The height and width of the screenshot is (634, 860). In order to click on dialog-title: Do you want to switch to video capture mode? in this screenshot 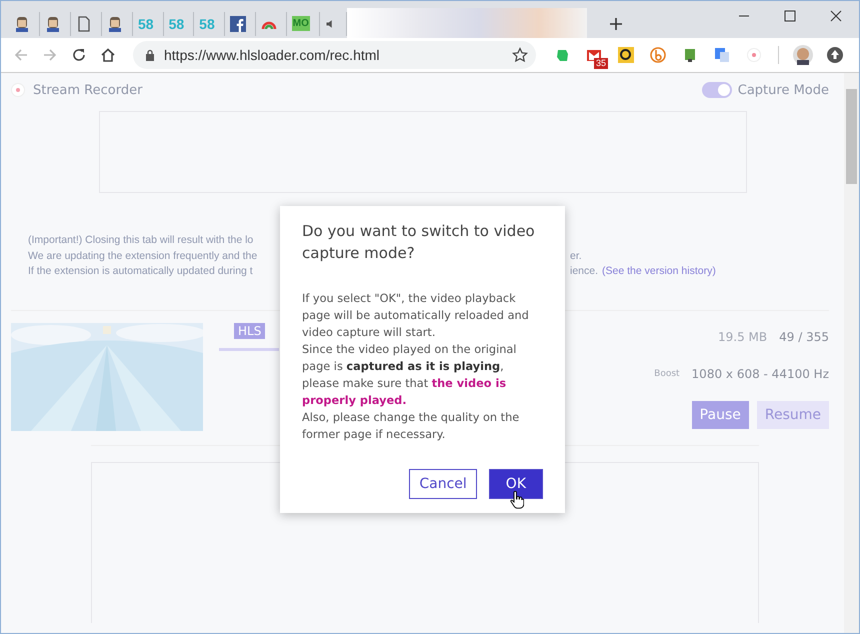, I will do `click(419, 242)`.